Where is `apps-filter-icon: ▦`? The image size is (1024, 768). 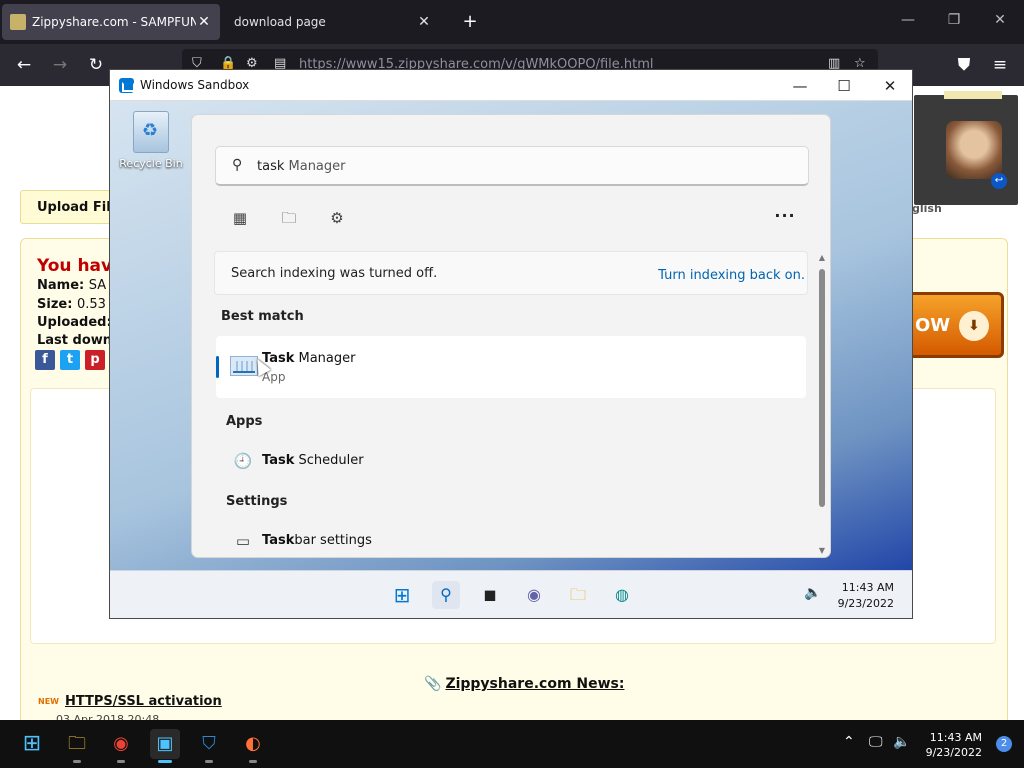
apps-filter-icon: ▦ is located at coordinates (240, 218).